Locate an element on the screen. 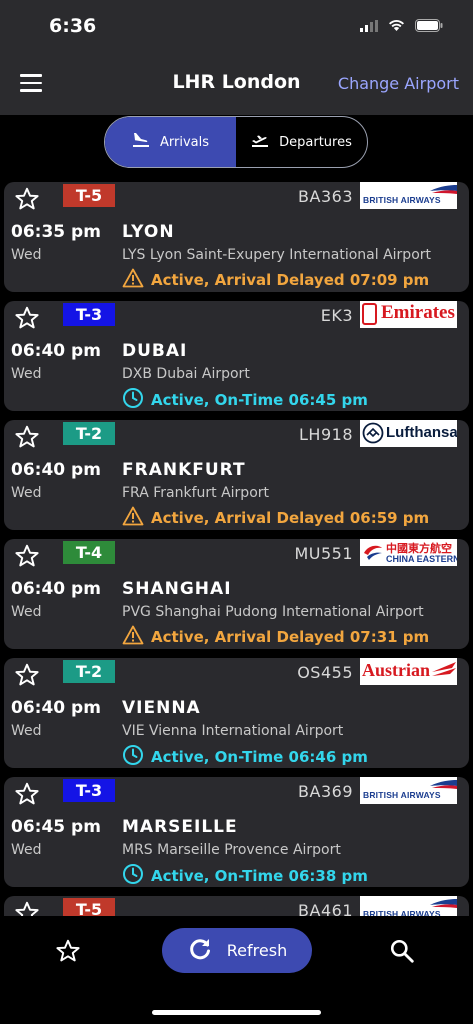  arrival-time: 06:45 pm is located at coordinates (56, 827).